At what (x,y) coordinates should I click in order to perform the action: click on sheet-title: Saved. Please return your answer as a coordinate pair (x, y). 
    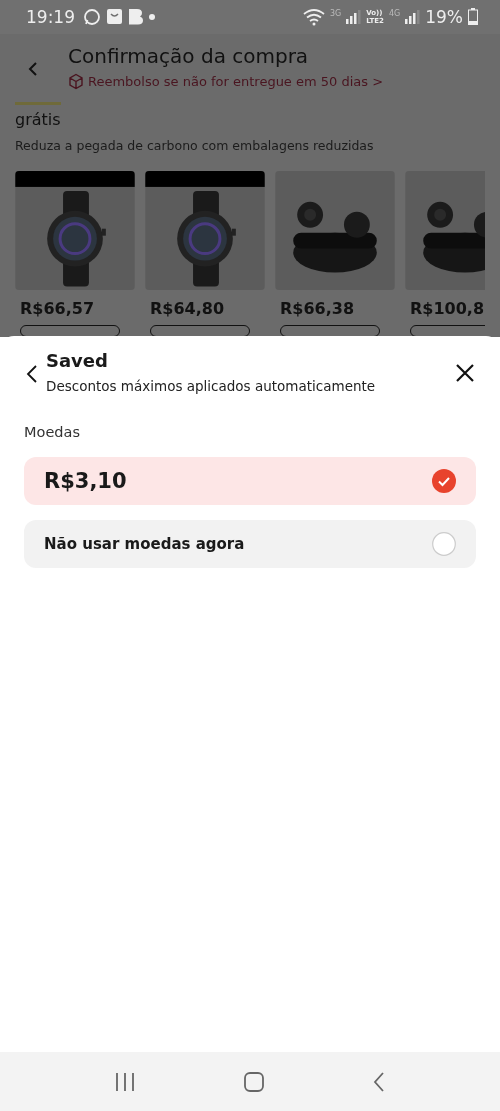
    Looking at the image, I should click on (77, 360).